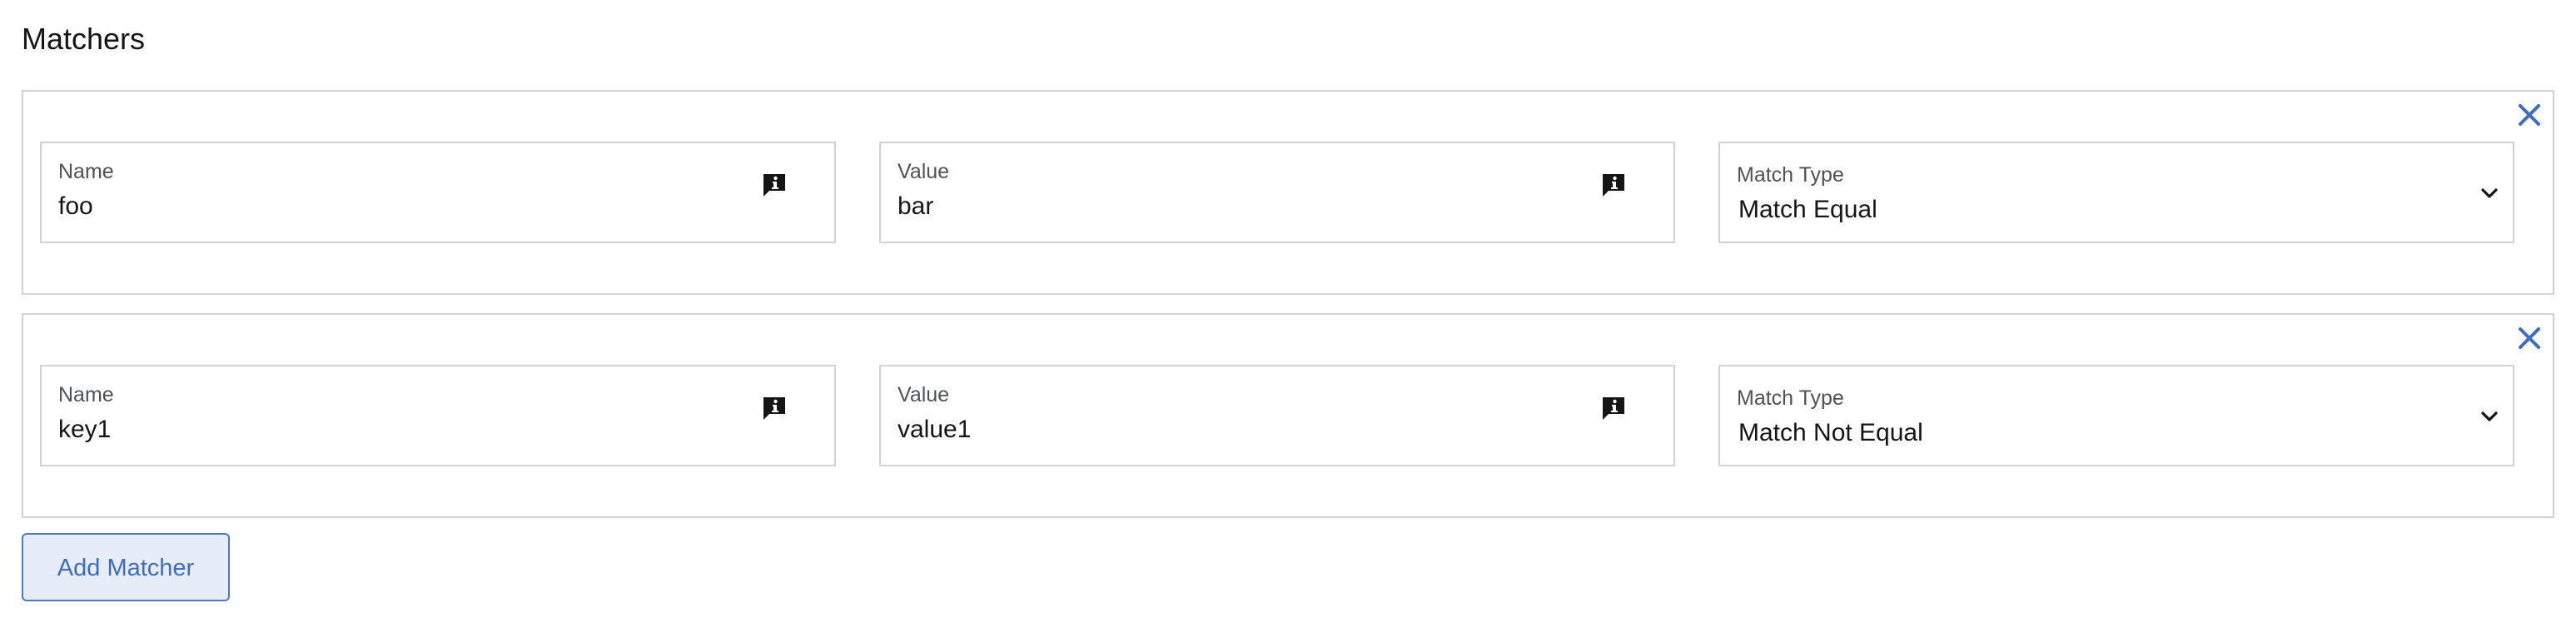  I want to click on match-type-value: Match Equal, so click(1807, 209).